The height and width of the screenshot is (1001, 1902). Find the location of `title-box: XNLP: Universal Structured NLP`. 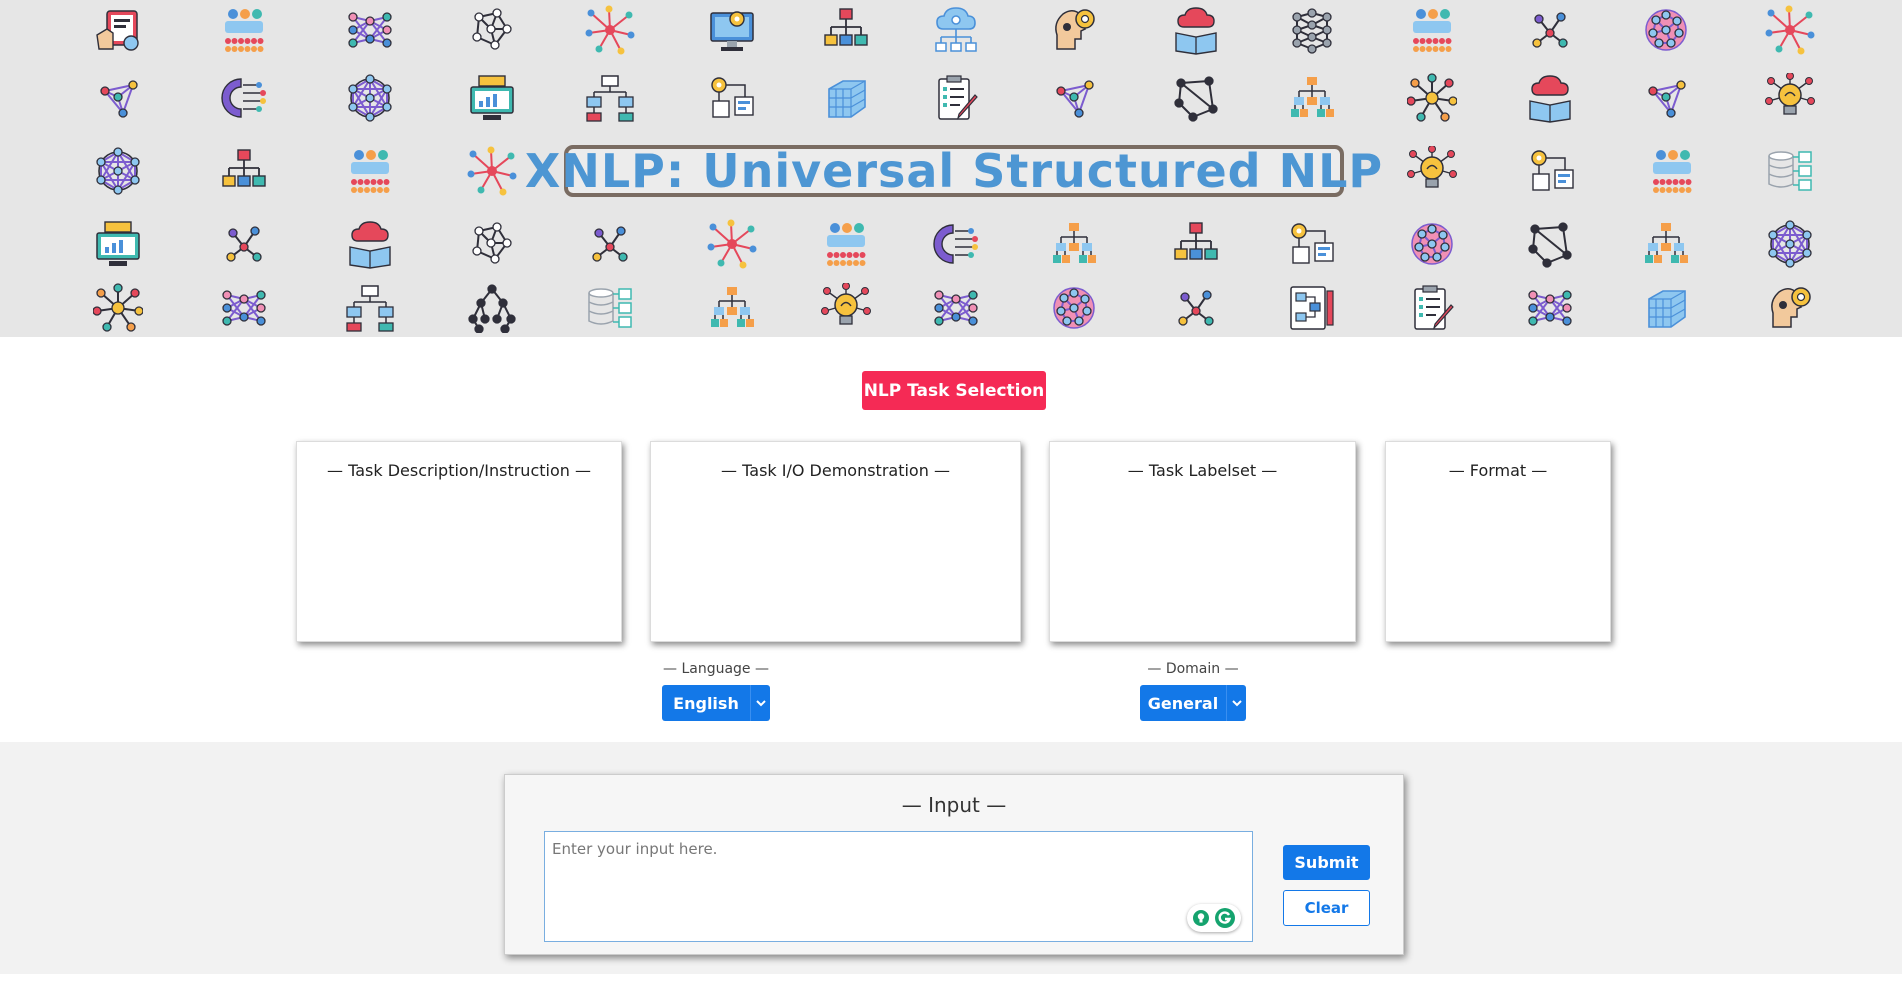

title-box: XNLP: Universal Structured NLP is located at coordinates (953, 171).